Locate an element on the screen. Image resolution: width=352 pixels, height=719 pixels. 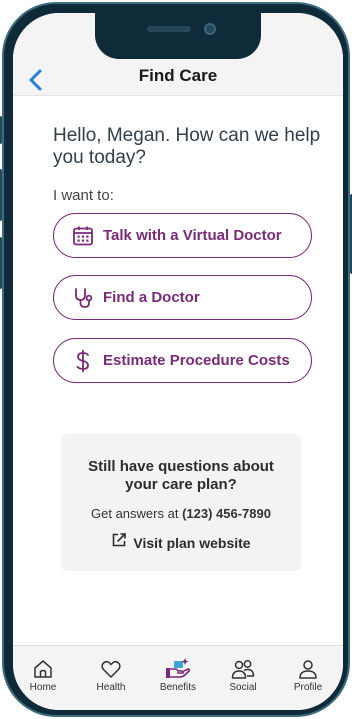
talk-virtual-doctor-button: Talk with a Virtual Doctor is located at coordinates (182, 235).